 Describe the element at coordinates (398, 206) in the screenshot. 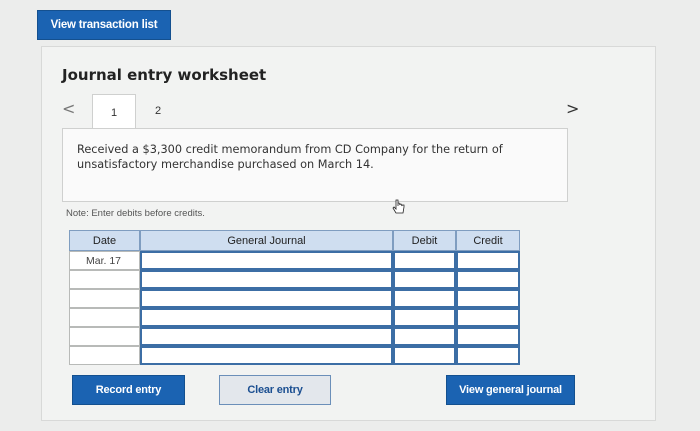

I see `pointer-cursor-icon` at that location.